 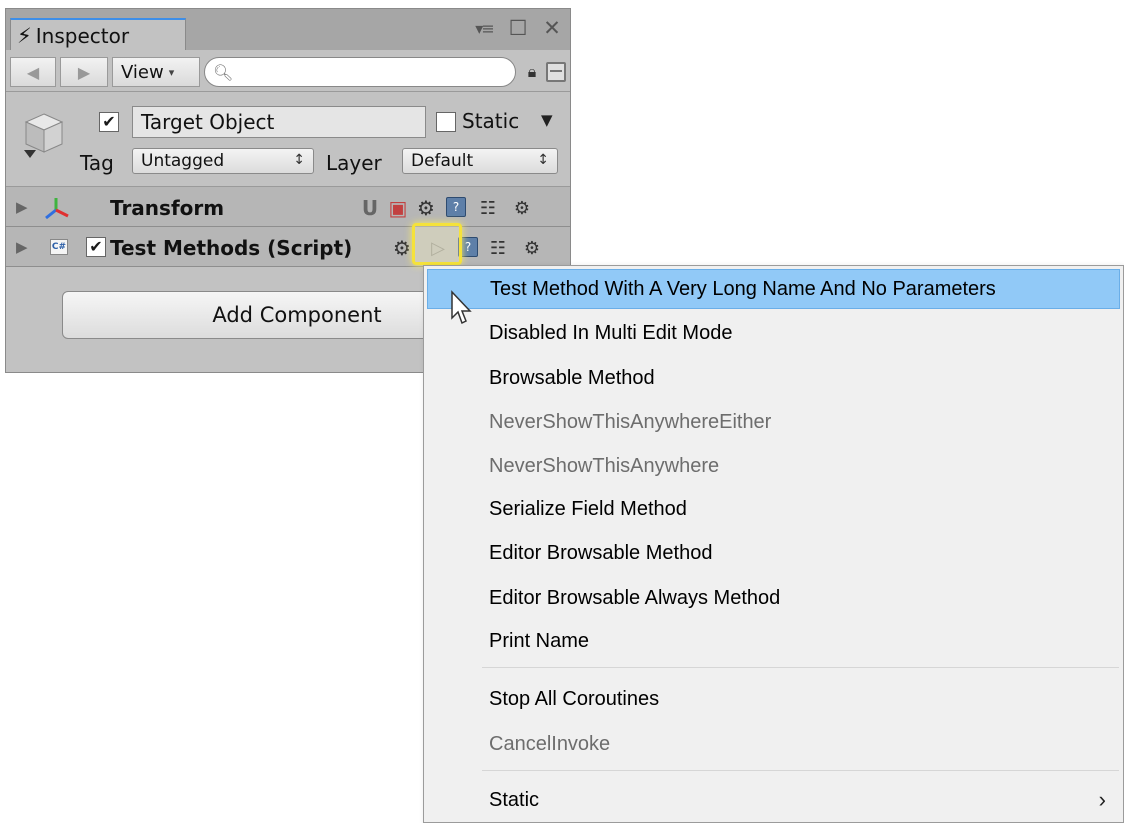 What do you see at coordinates (109, 122) in the screenshot?
I see `active-checkbox: ✔` at bounding box center [109, 122].